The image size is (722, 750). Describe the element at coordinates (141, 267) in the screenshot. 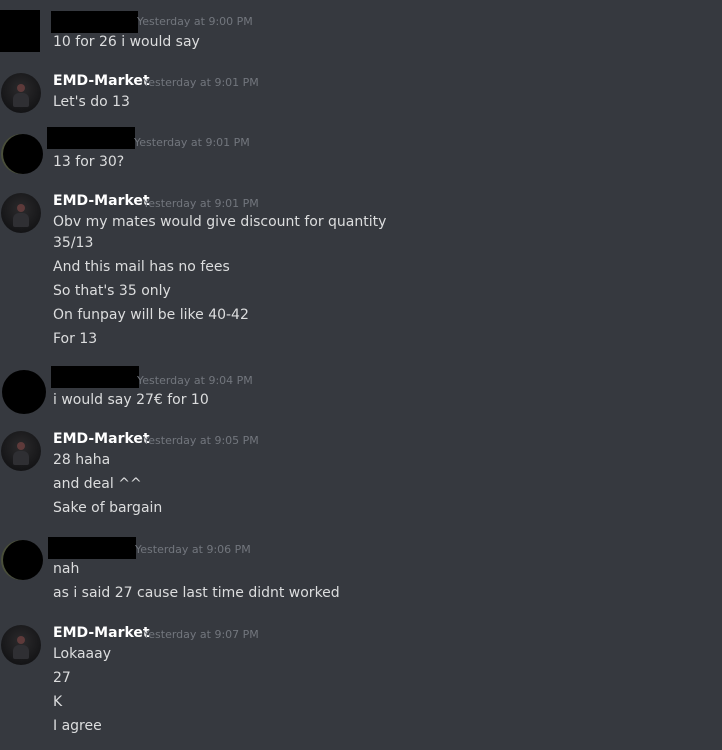

I see `message-text: And this mail has no fees` at that location.